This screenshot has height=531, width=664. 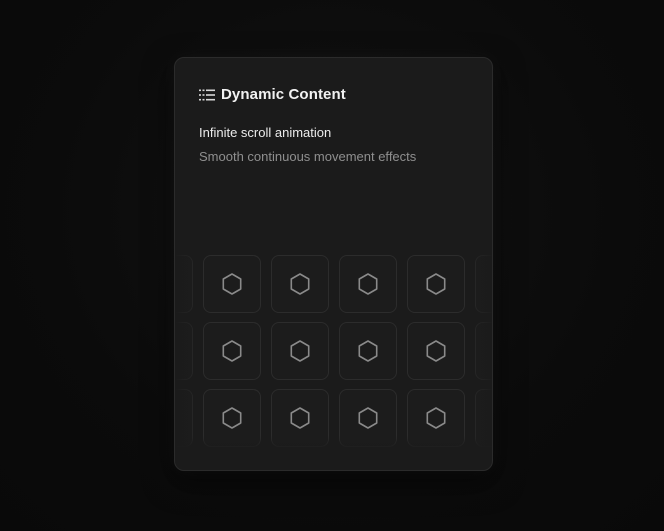 I want to click on list-icon, so click(x=207, y=94).